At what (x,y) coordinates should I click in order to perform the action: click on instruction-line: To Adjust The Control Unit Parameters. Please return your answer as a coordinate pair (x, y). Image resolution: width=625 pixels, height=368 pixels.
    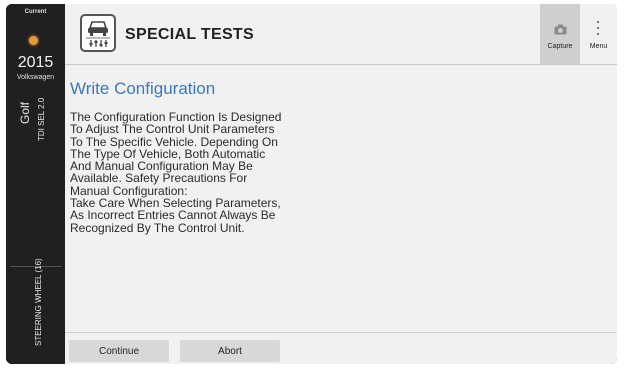
    Looking at the image, I should click on (172, 129).